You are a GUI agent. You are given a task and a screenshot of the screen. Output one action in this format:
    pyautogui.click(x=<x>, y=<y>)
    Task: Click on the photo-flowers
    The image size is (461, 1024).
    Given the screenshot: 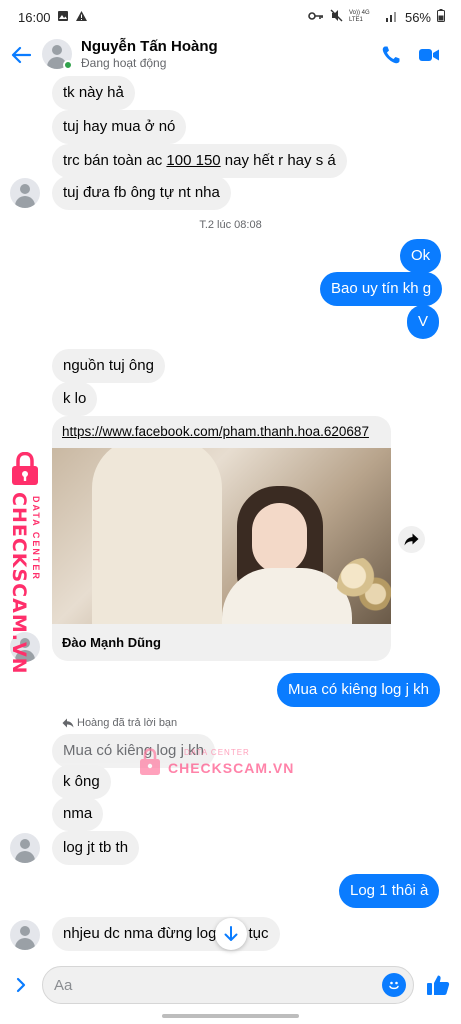 What is the action you would take?
    pyautogui.click(x=364, y=588)
    